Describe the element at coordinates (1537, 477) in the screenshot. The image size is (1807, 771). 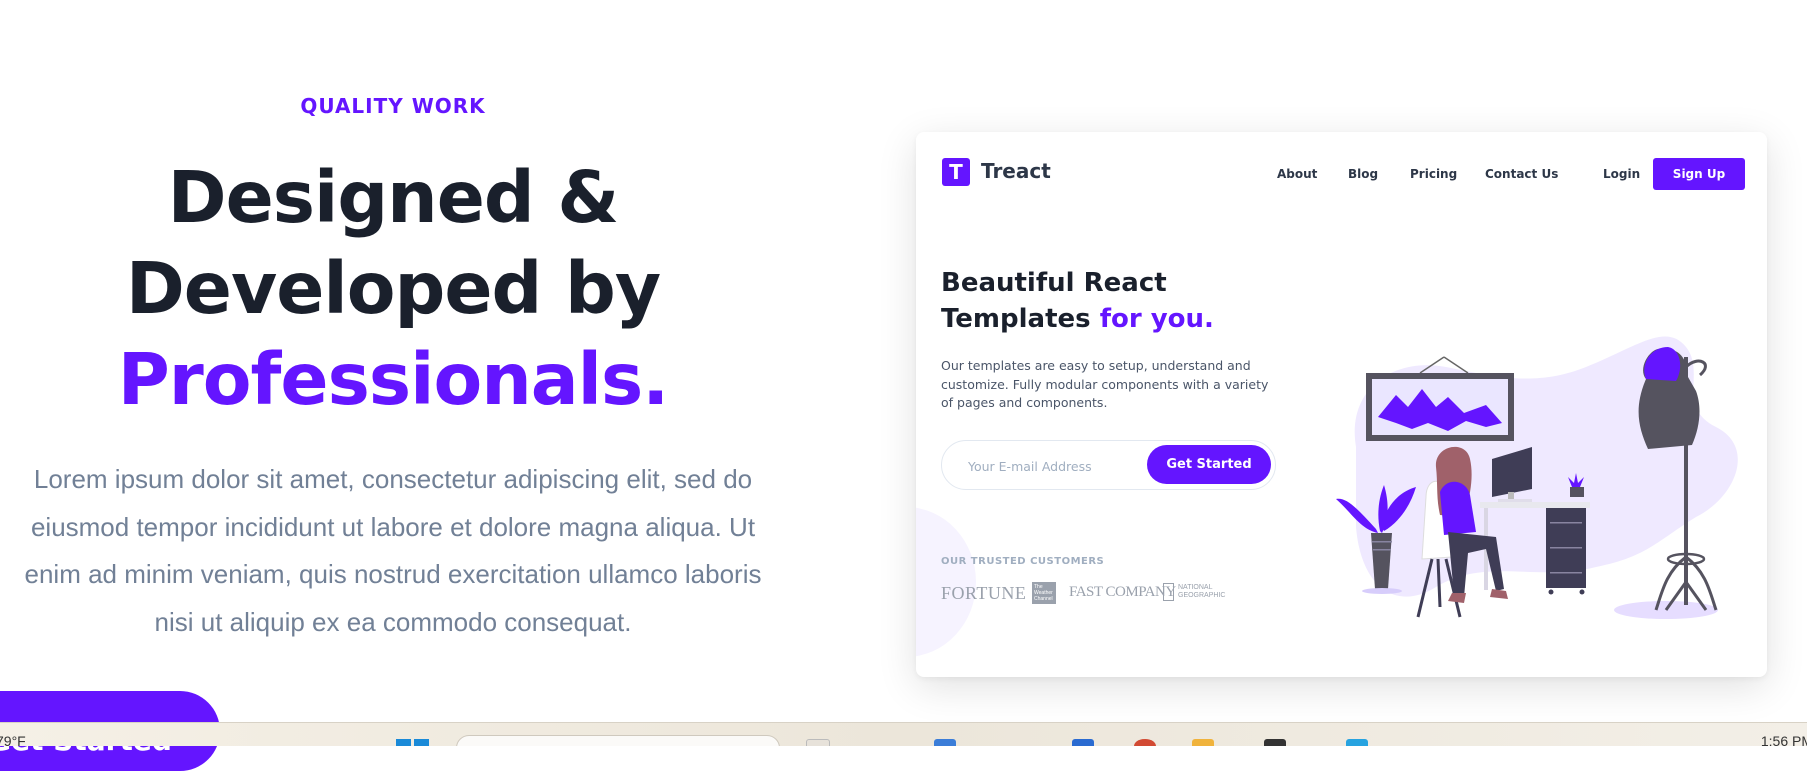
I see `workspace-illustration` at that location.